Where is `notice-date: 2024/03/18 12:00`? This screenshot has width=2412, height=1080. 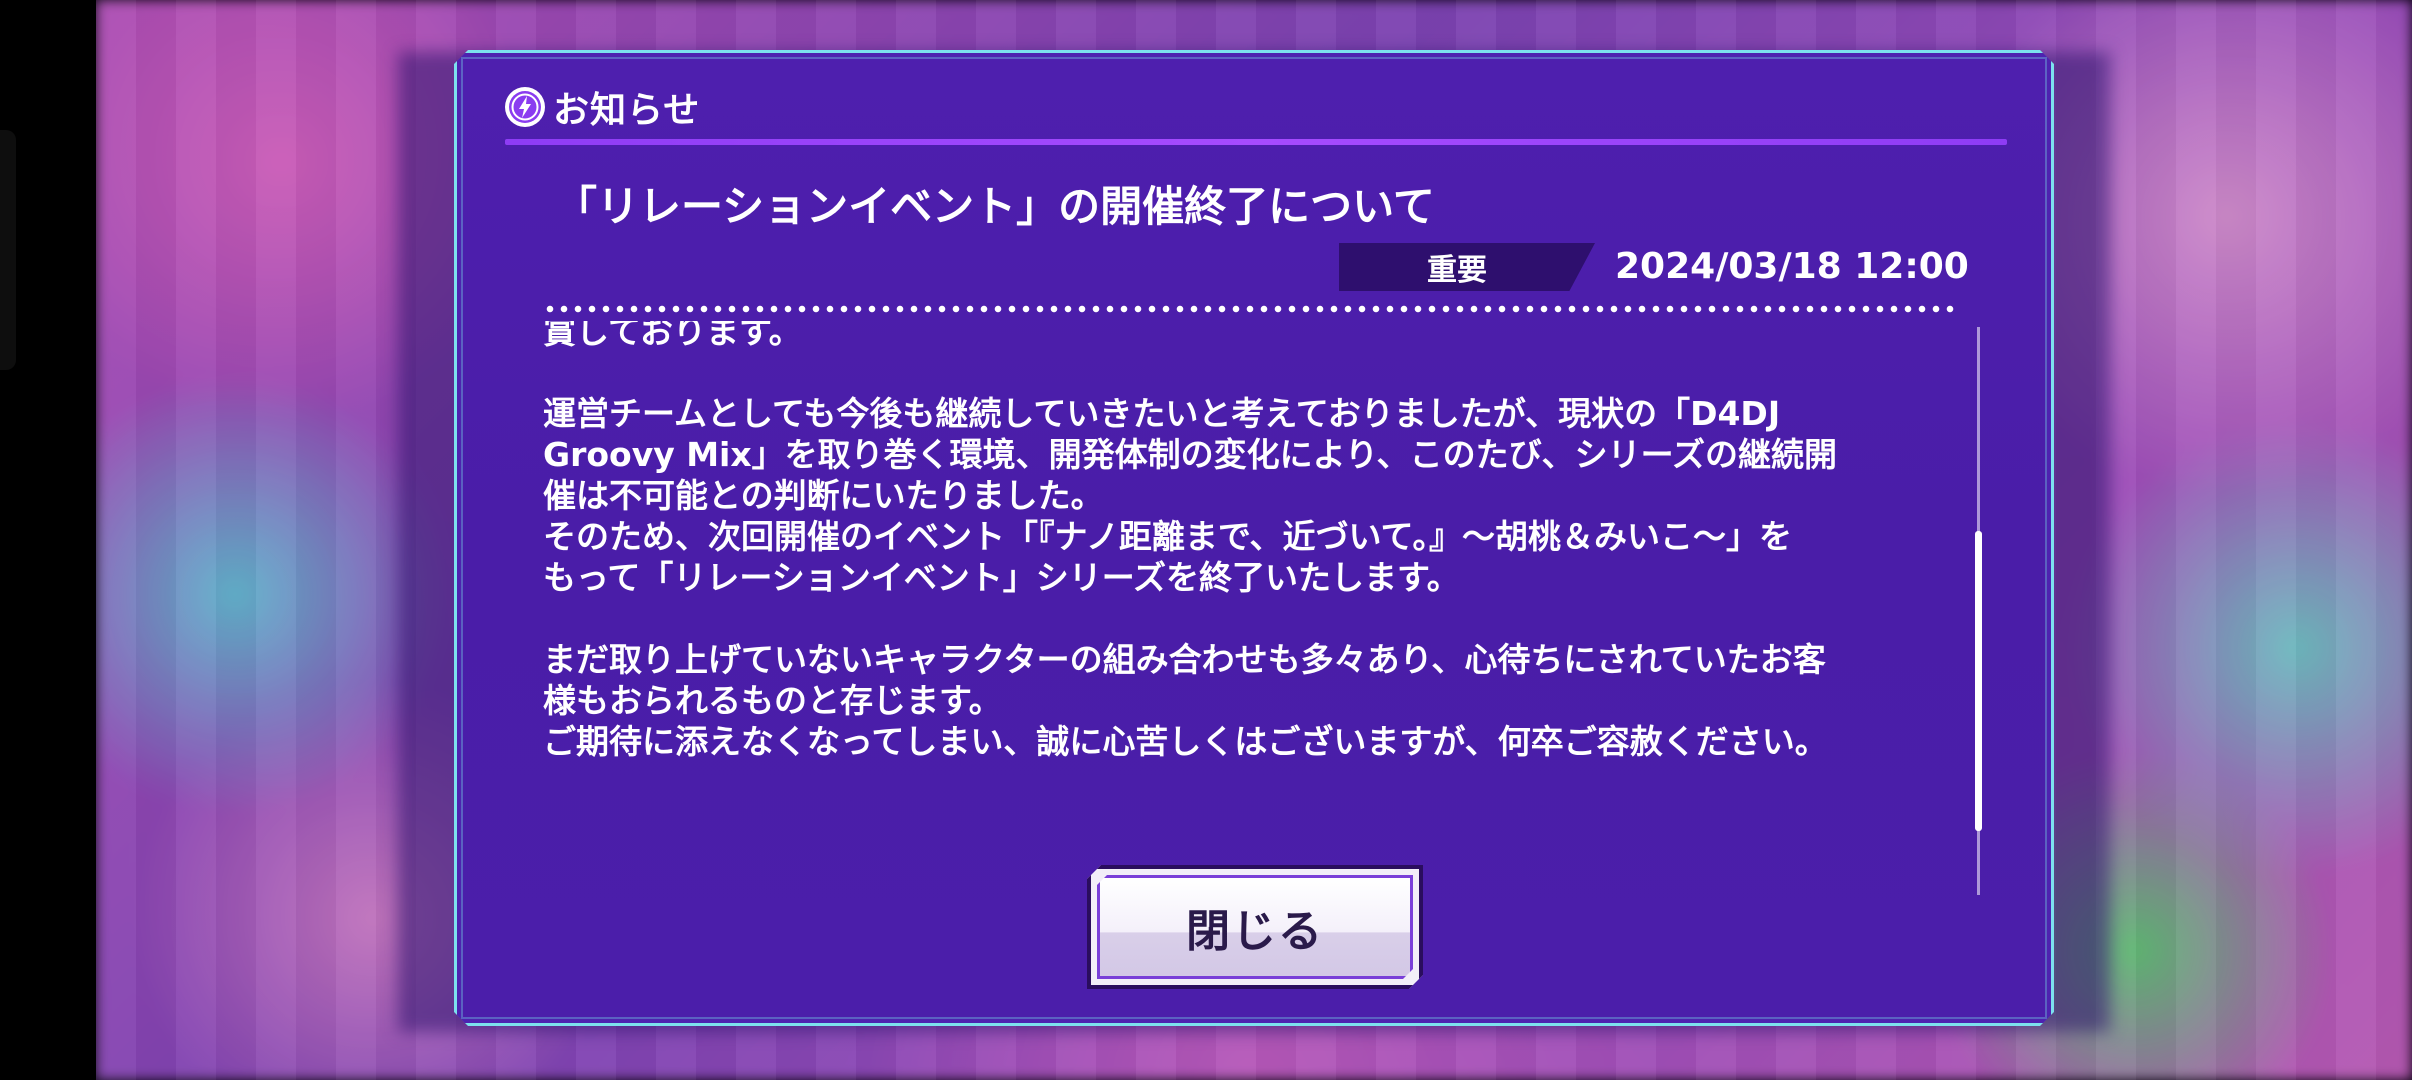 notice-date: 2024/03/18 12:00 is located at coordinates (1792, 266).